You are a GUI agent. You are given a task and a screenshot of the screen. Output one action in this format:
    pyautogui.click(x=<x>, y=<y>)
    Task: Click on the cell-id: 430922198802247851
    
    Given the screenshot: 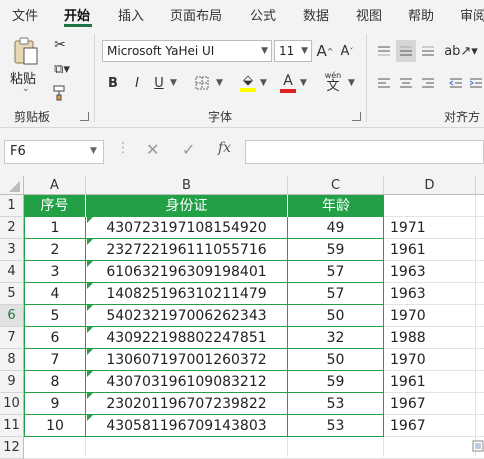 What is the action you would take?
    pyautogui.click(x=187, y=338)
    